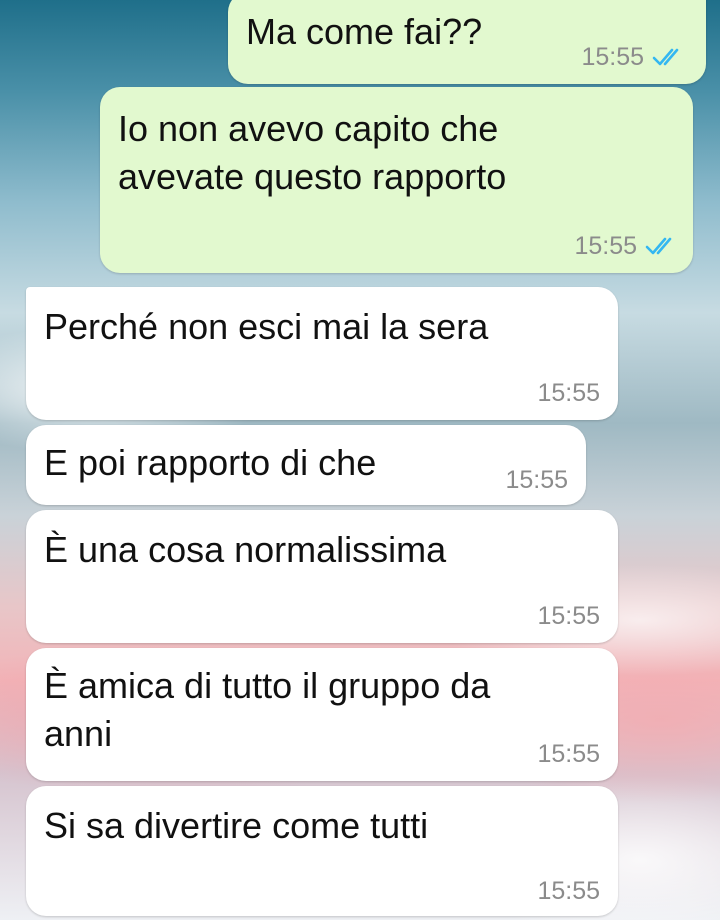 Image resolution: width=720 pixels, height=920 pixels. I want to click on message-text: Perché non esci mai la sera, so click(266, 326).